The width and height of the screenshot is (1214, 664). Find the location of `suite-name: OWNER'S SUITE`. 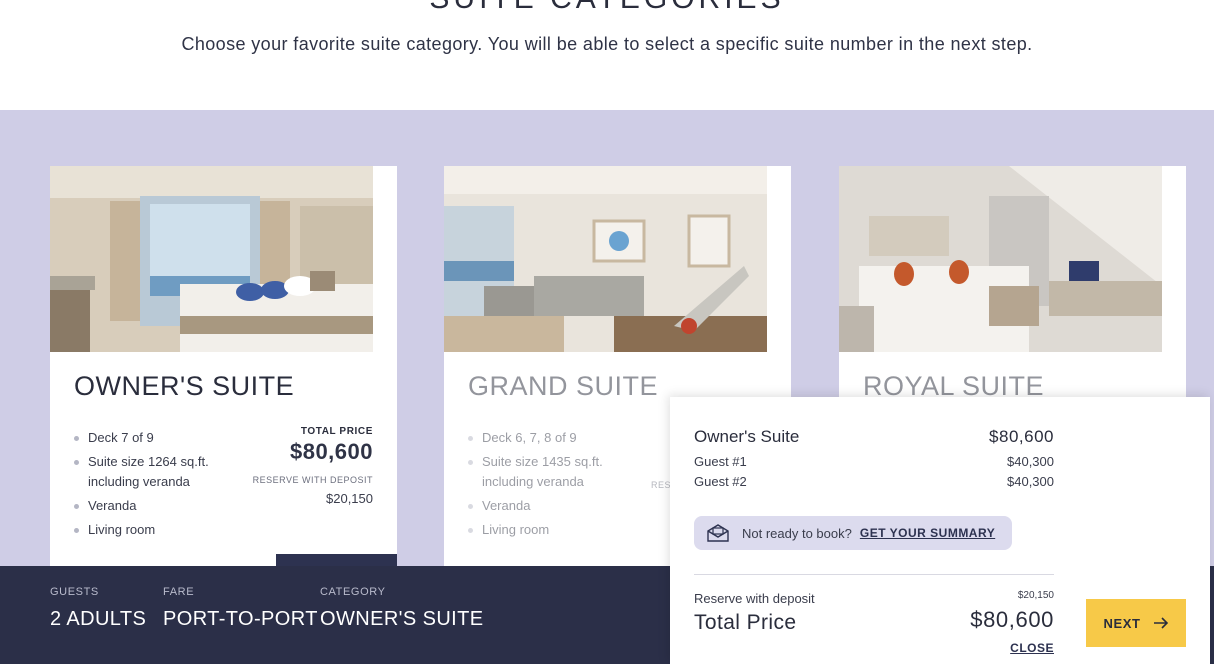

suite-name: OWNER'S SUITE is located at coordinates (184, 386).